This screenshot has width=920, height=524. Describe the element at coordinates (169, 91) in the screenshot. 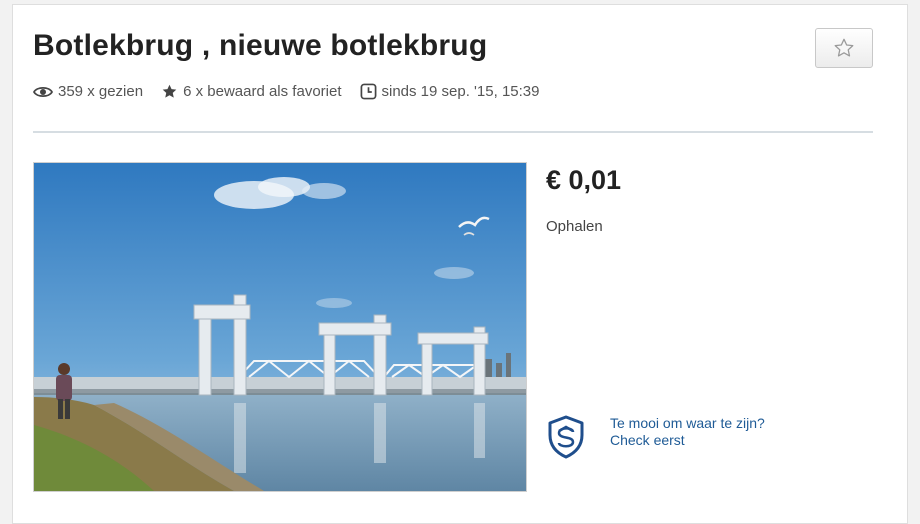

I see `star-icon` at that location.